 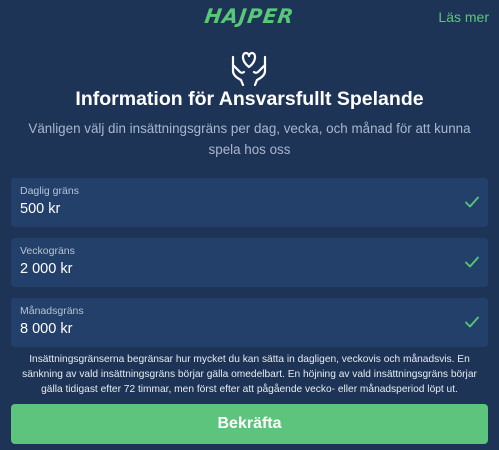 I want to click on weekly-limit-field: Veckogräns, so click(x=249, y=262).